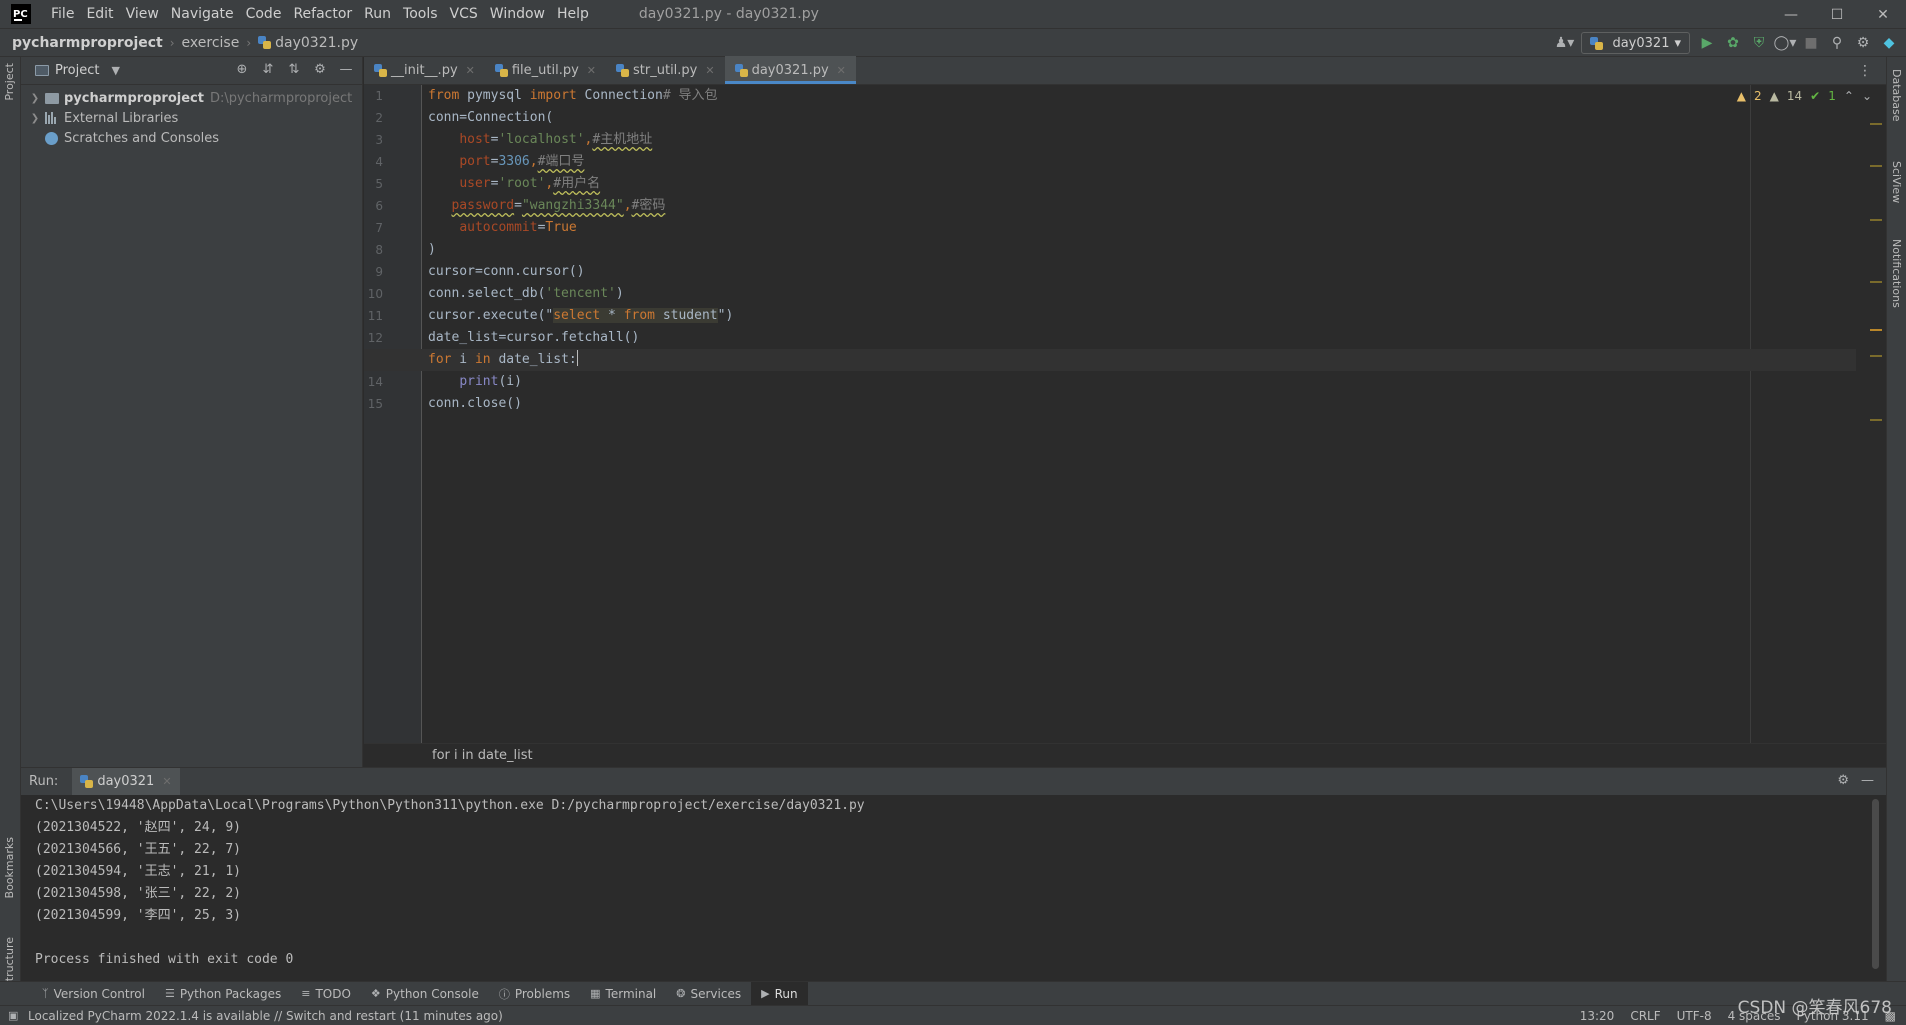 The width and height of the screenshot is (1906, 1025). Describe the element at coordinates (1804, 96) in the screenshot. I see `inspection-widget: ▲ 2 ▲ 14 ✔ 1 ⌃ ⌄` at that location.